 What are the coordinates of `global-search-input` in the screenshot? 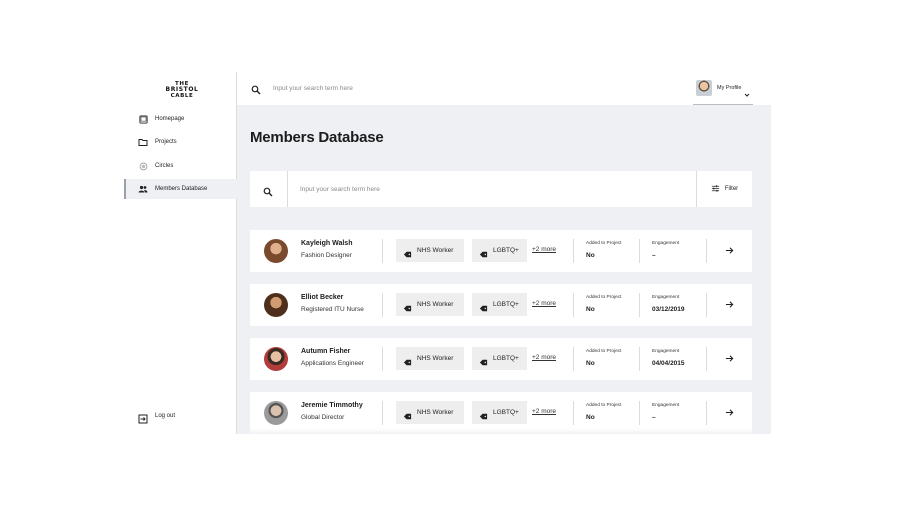 It's located at (423, 88).